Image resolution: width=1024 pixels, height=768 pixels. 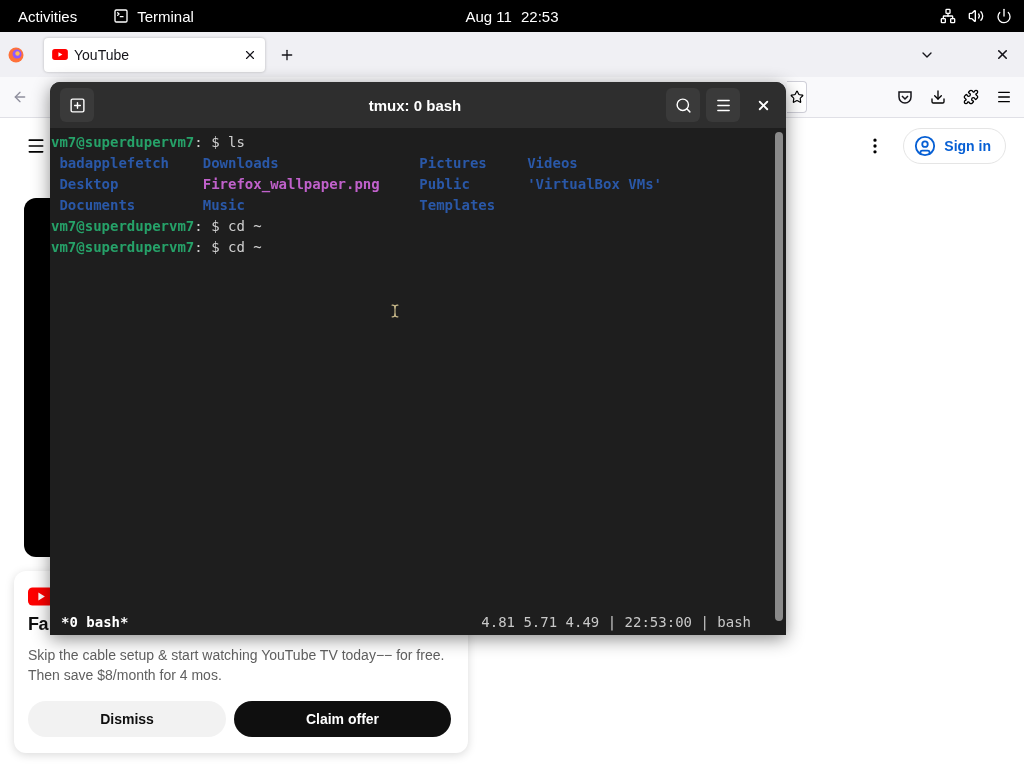 What do you see at coordinates (453, 163) in the screenshot?
I see `directory-name: Pictures` at bounding box center [453, 163].